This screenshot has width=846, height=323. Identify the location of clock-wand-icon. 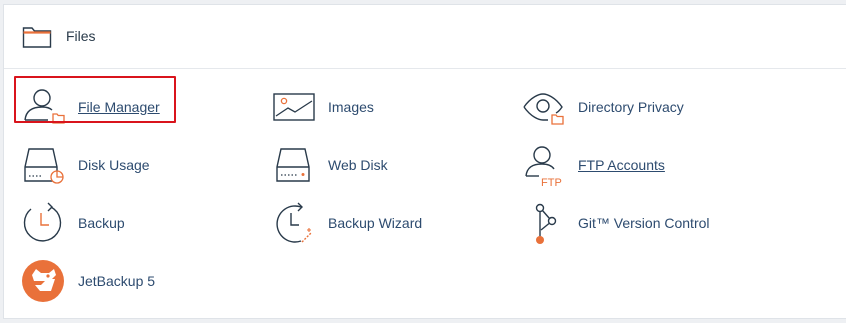
(294, 222).